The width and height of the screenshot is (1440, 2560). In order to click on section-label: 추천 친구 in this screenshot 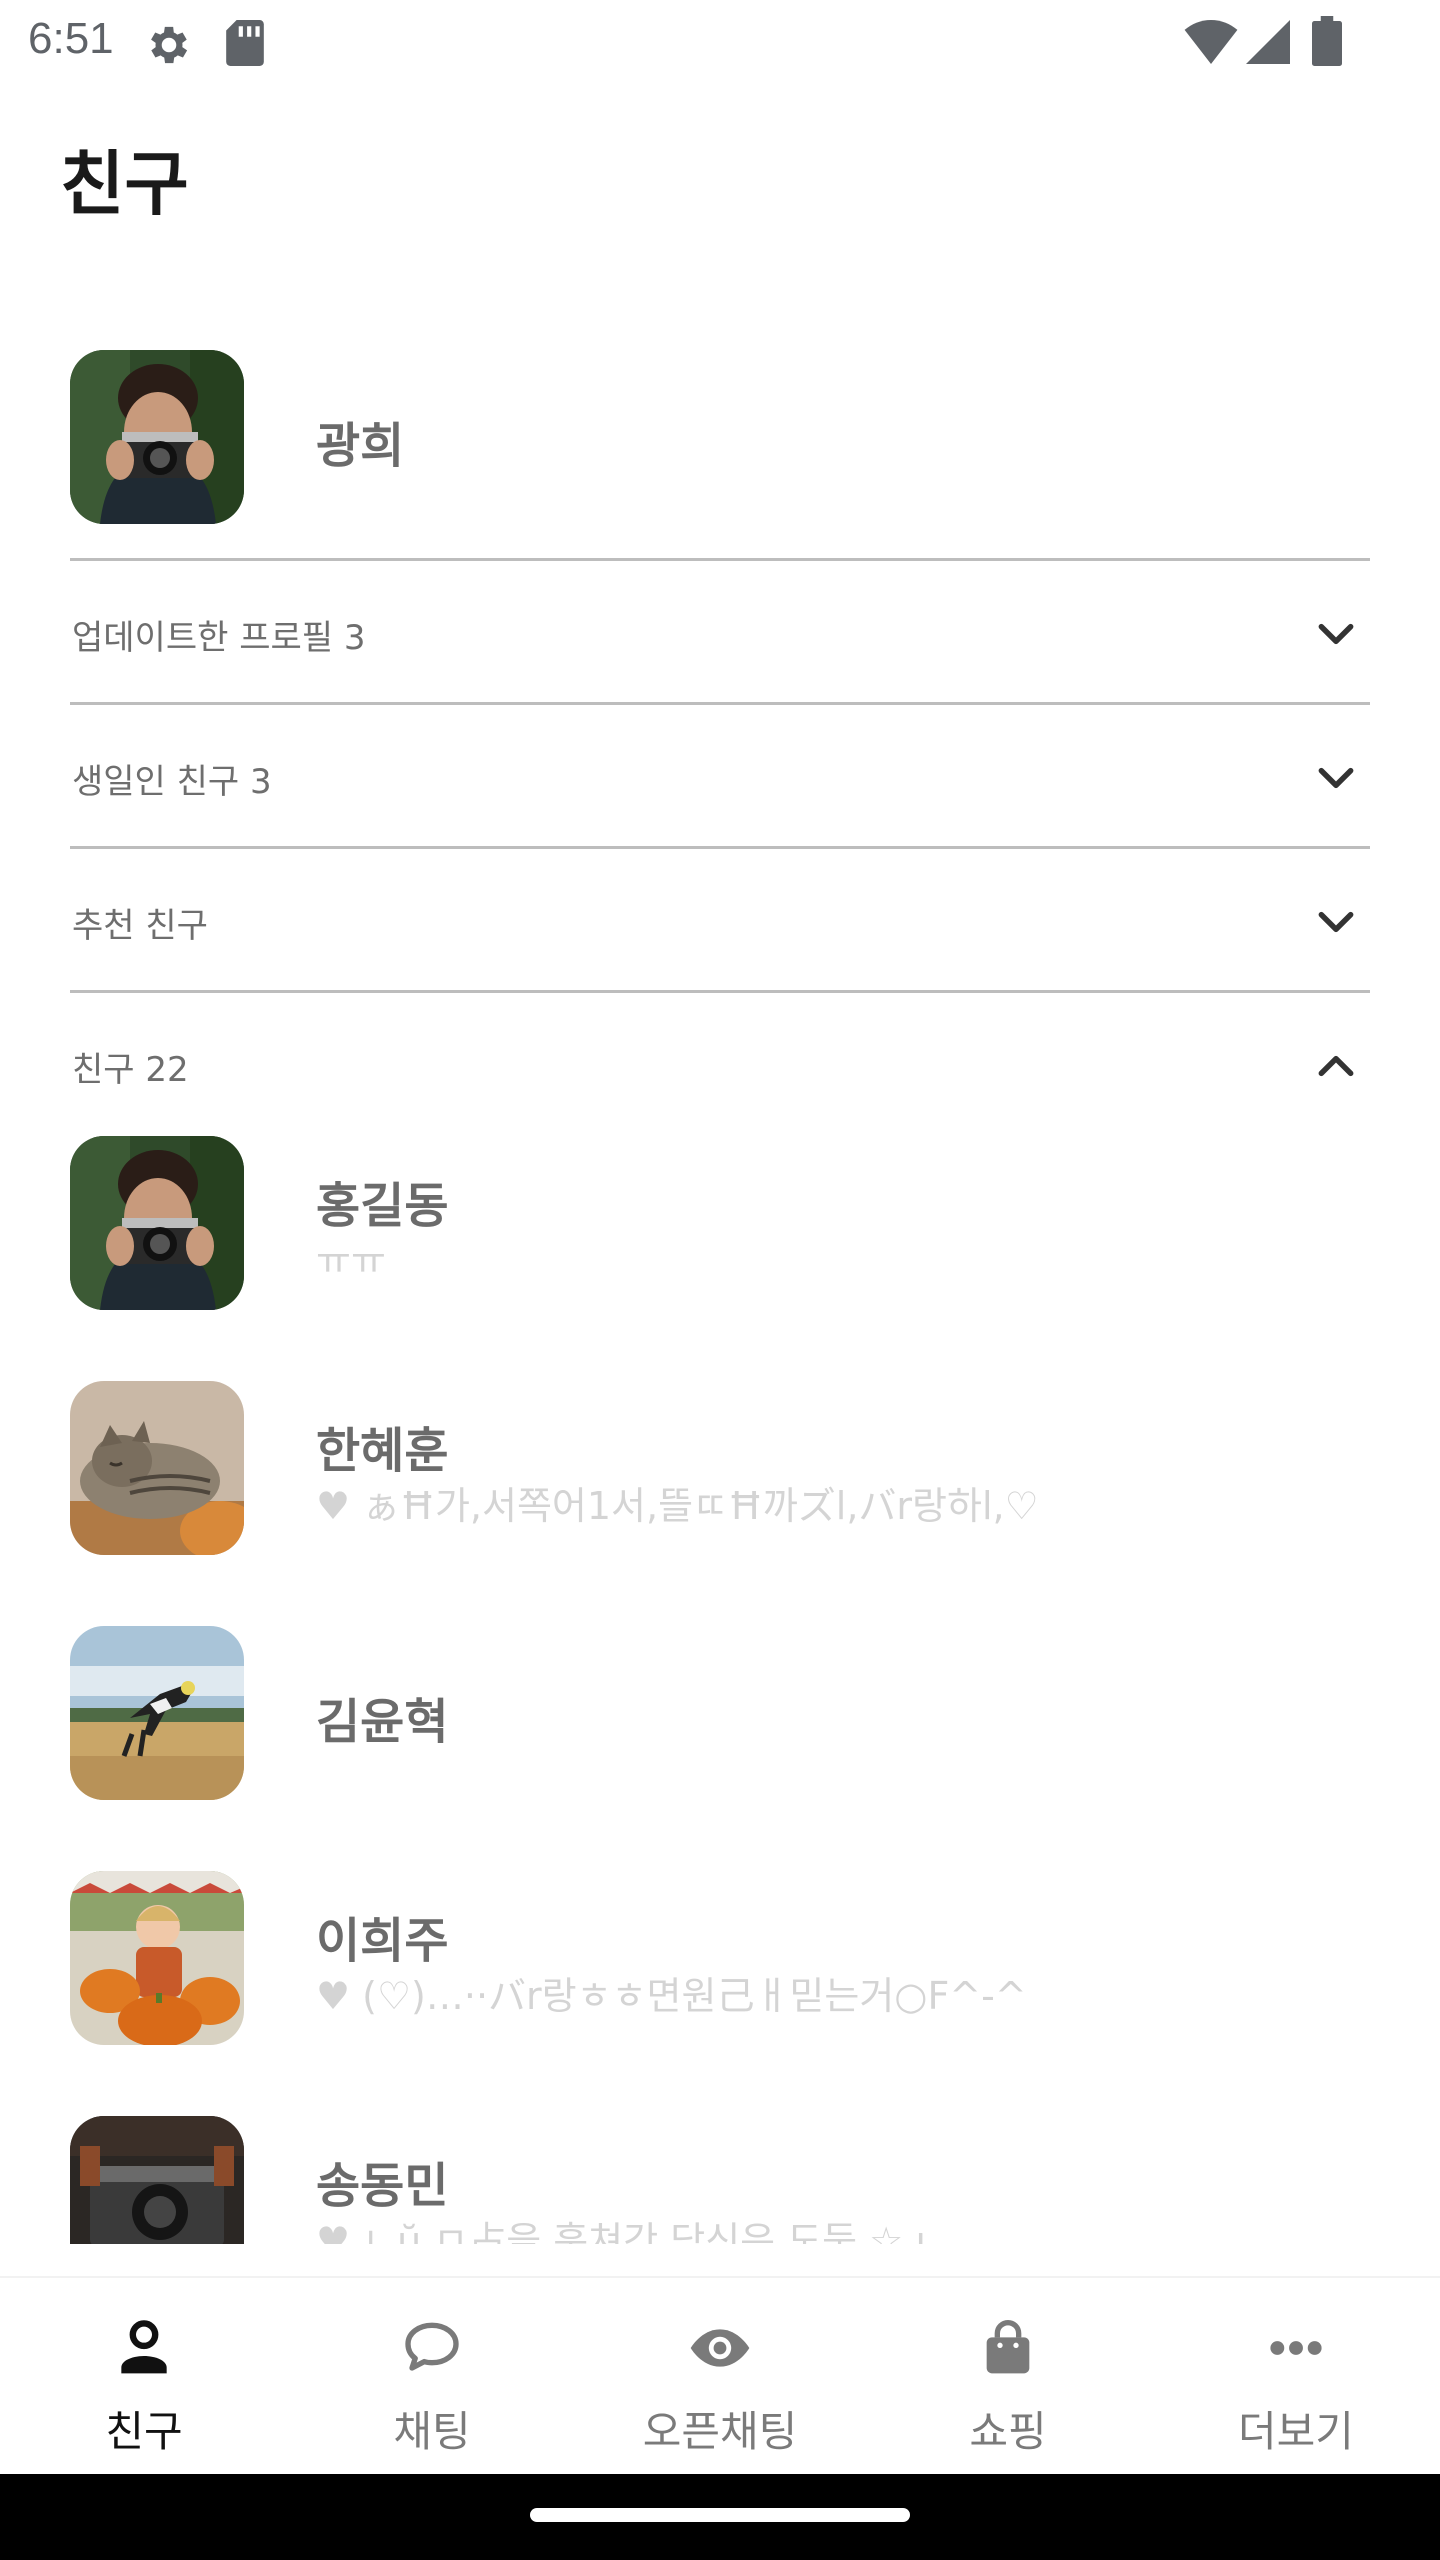, I will do `click(140, 926)`.